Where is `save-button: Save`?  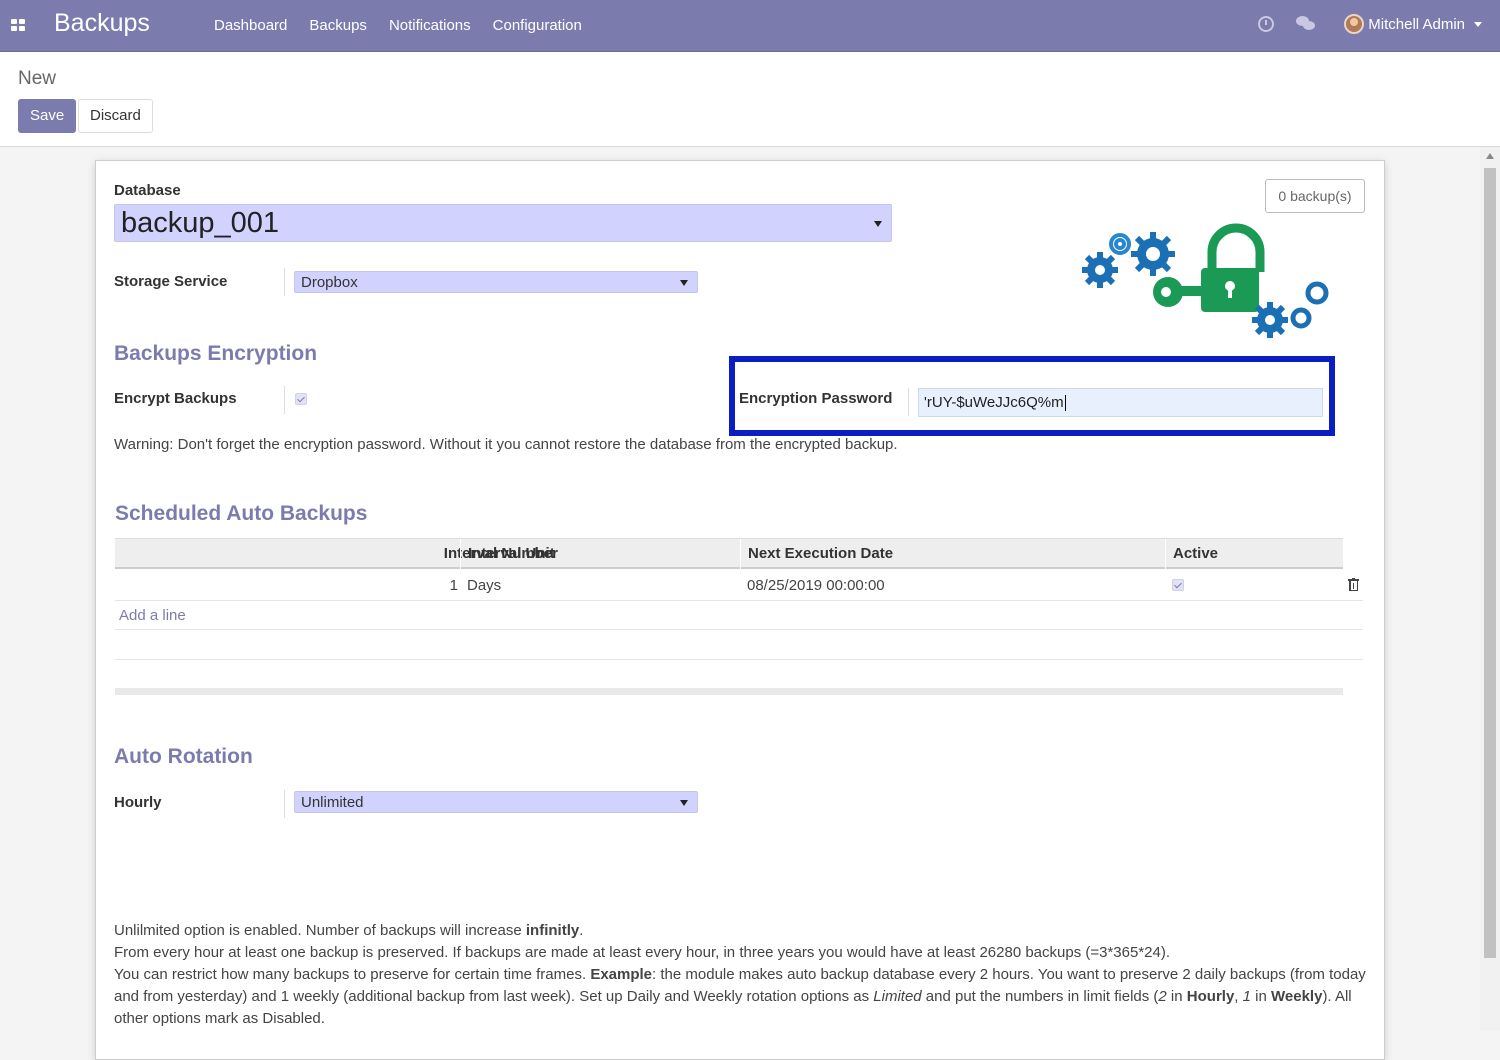
save-button: Save is located at coordinates (47, 116).